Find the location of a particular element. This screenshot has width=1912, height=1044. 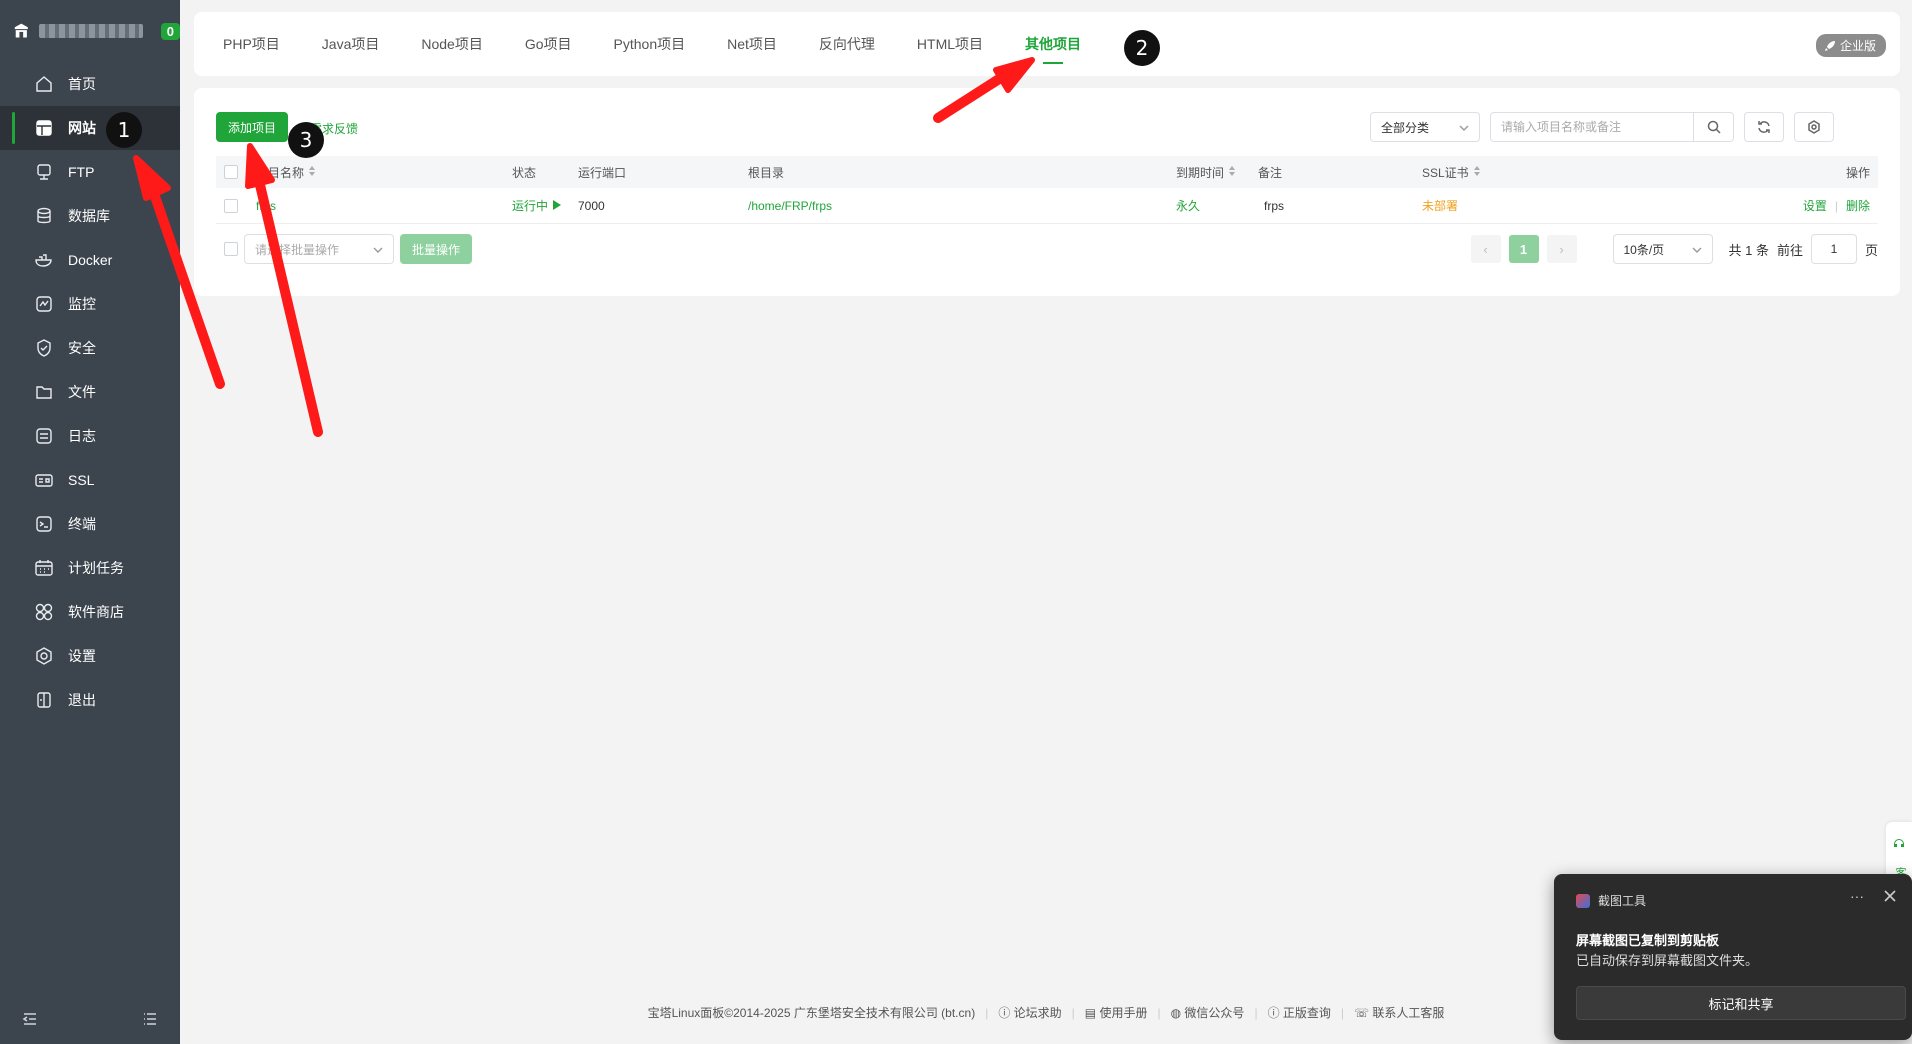

sidebar-item-security: 安全 is located at coordinates (90, 348).